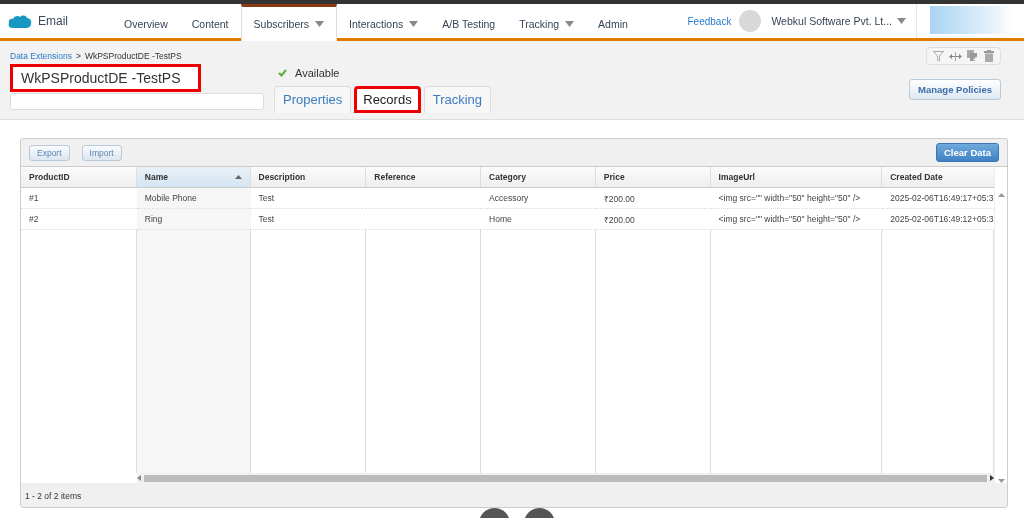  What do you see at coordinates (614, 177) in the screenshot?
I see `column-label: Price` at bounding box center [614, 177].